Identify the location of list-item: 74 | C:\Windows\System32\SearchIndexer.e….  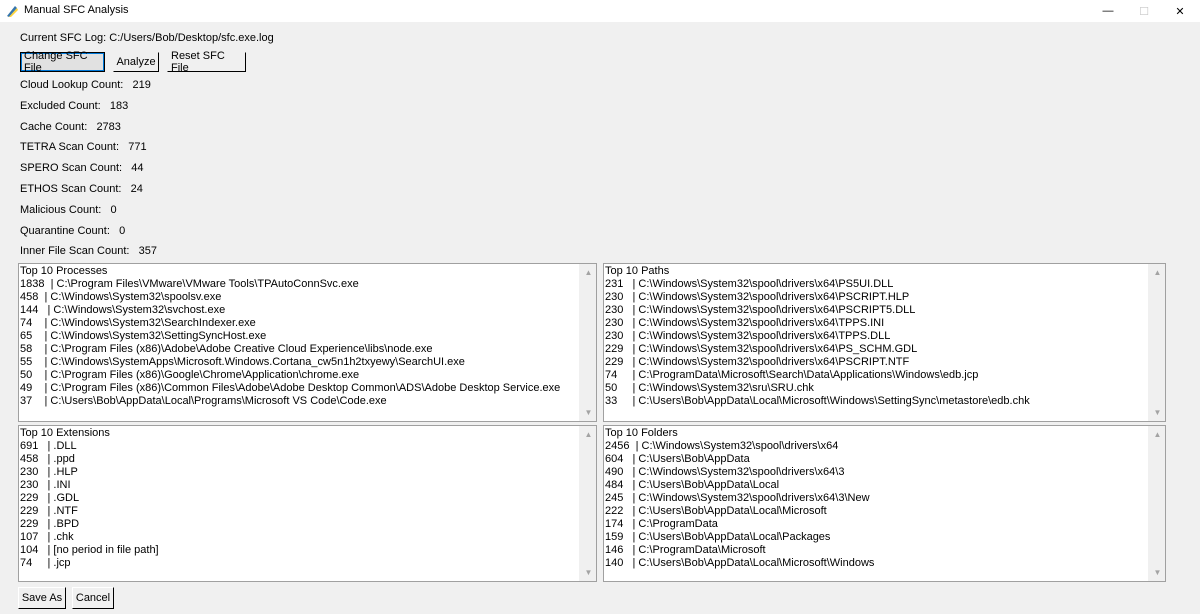
(138, 323).